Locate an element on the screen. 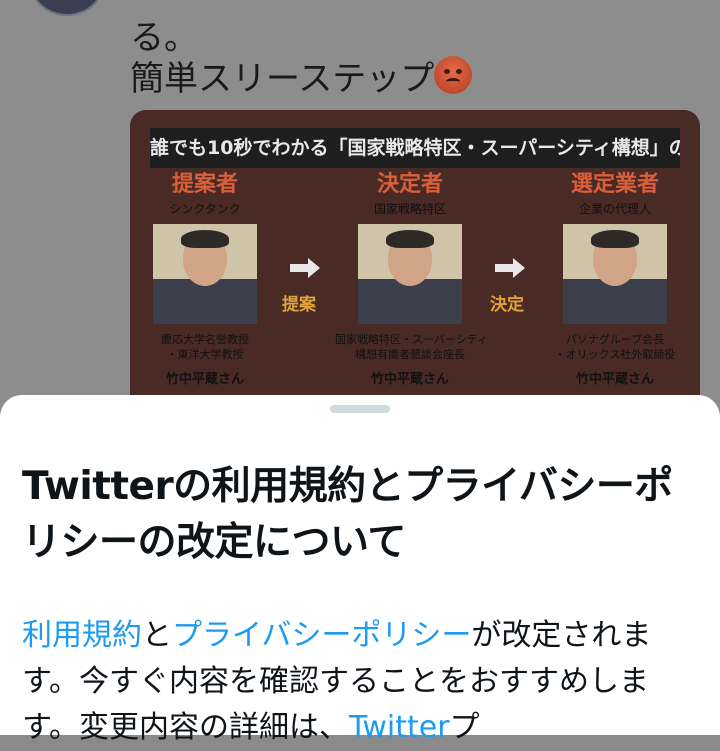 This screenshot has height=751, width=720. role-desc: 構想有識者懇談会座長 is located at coordinates (410, 354).